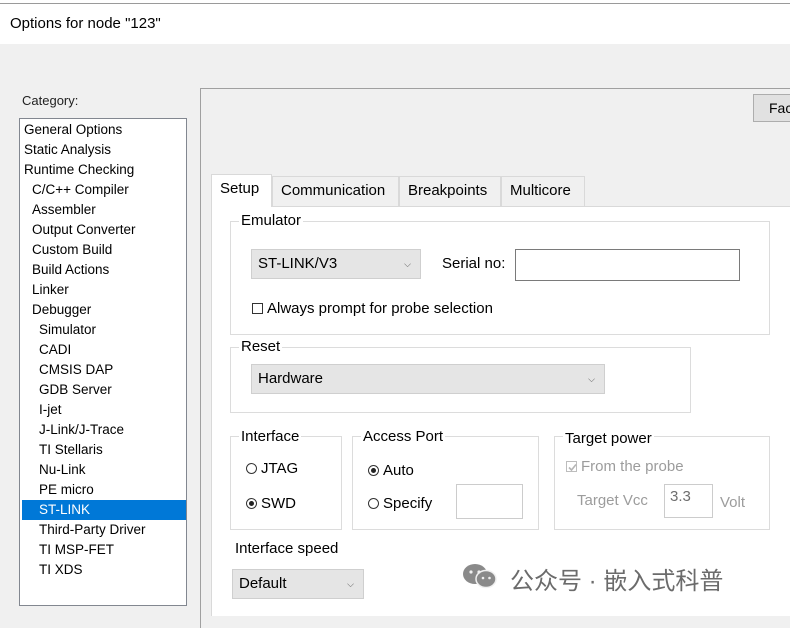 The image size is (790, 628). I want to click on target-vcc-label: Target Vcc, so click(612, 500).